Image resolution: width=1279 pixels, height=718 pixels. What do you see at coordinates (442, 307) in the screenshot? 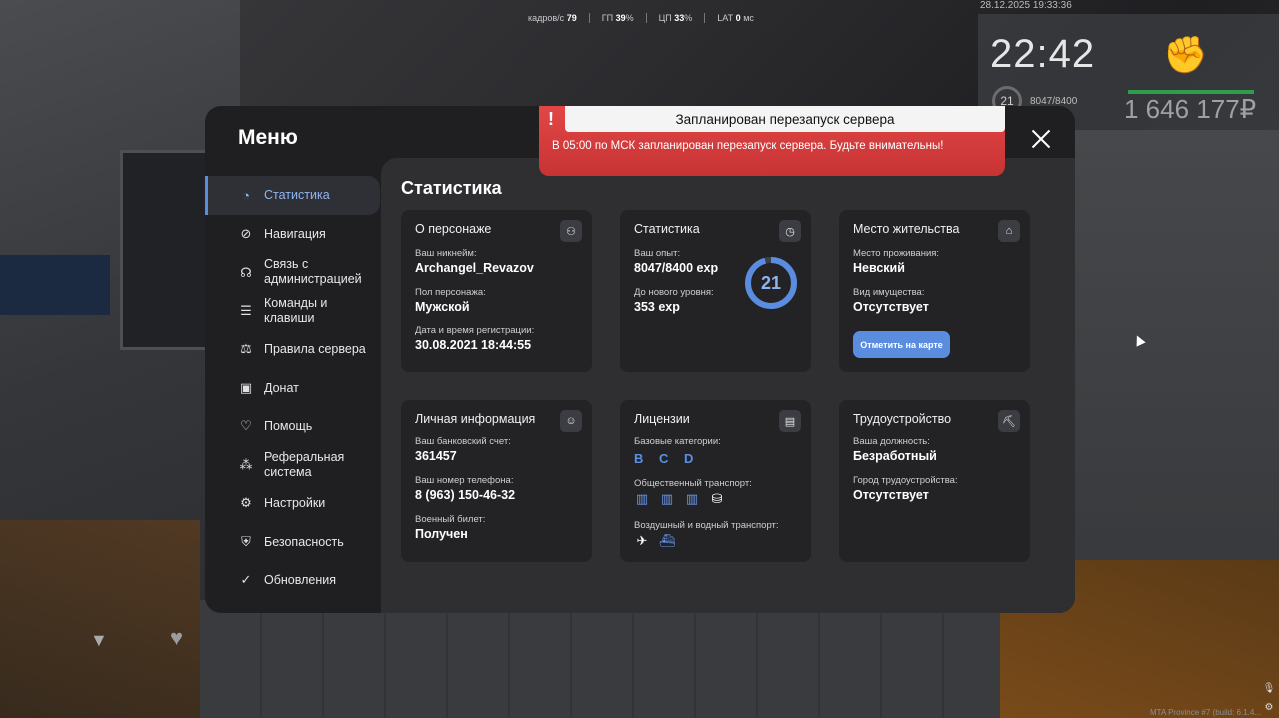
I see `sex-value: Мужской` at bounding box center [442, 307].